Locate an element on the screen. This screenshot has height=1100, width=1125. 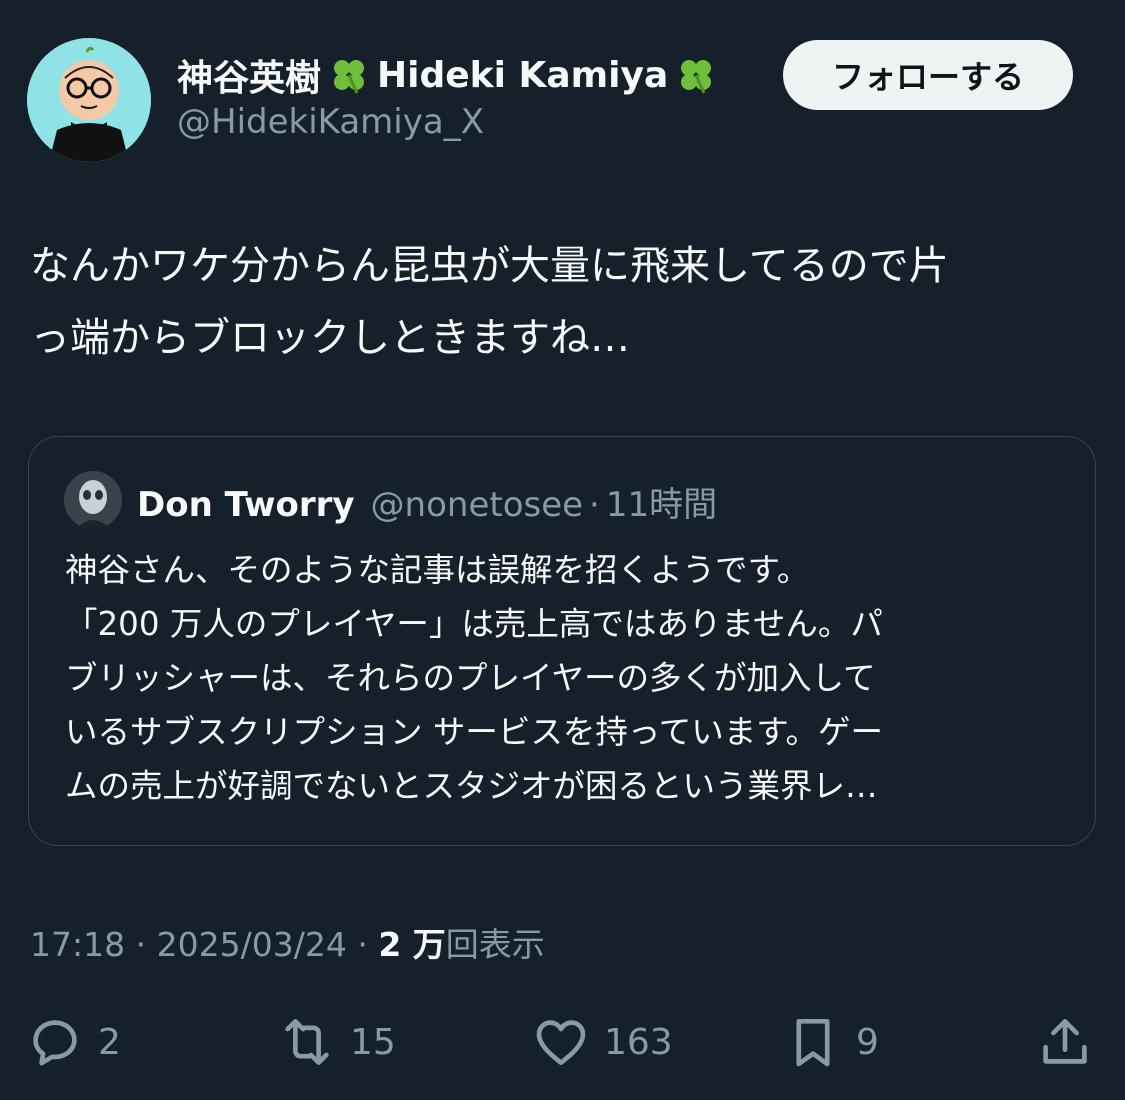
views-label: 回表示 is located at coordinates (495, 944).